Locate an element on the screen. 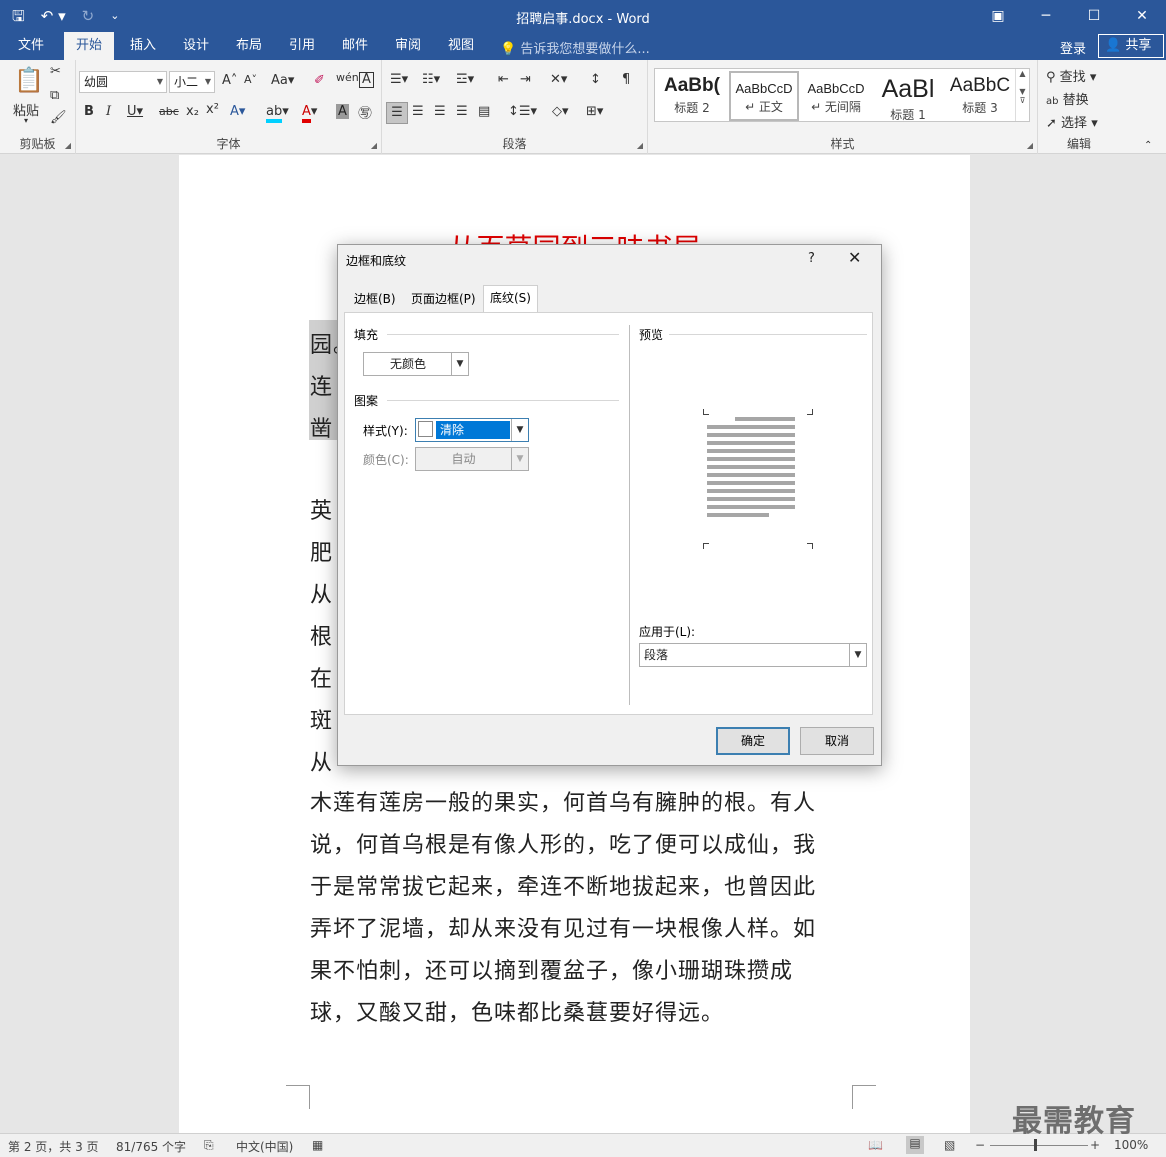  read-mode-icon: 📖 is located at coordinates (875, 1145).